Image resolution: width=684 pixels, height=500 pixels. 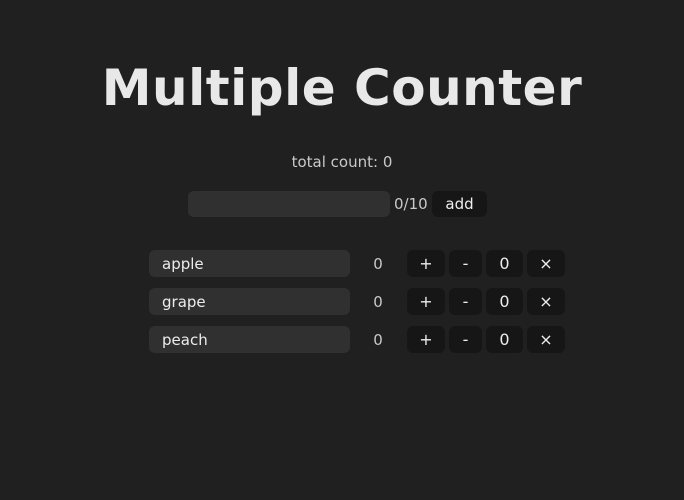 I want to click on new-item-input, so click(x=289, y=204).